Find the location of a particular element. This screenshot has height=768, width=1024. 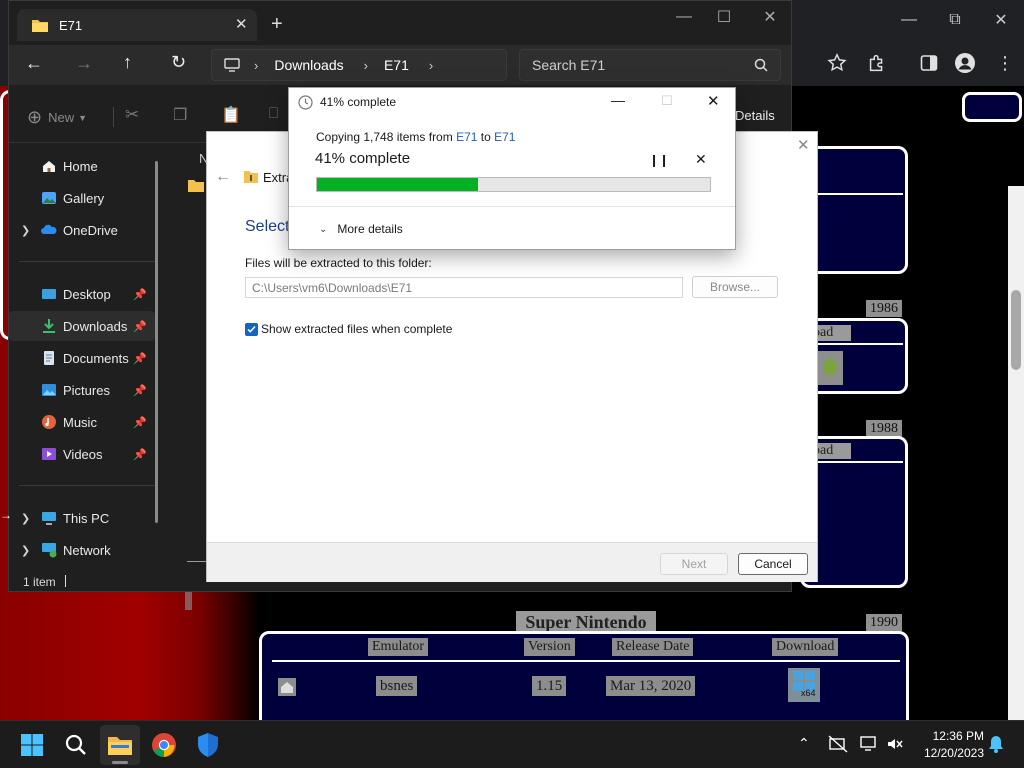

bookmark-star-icon is located at coordinates (837, 63).